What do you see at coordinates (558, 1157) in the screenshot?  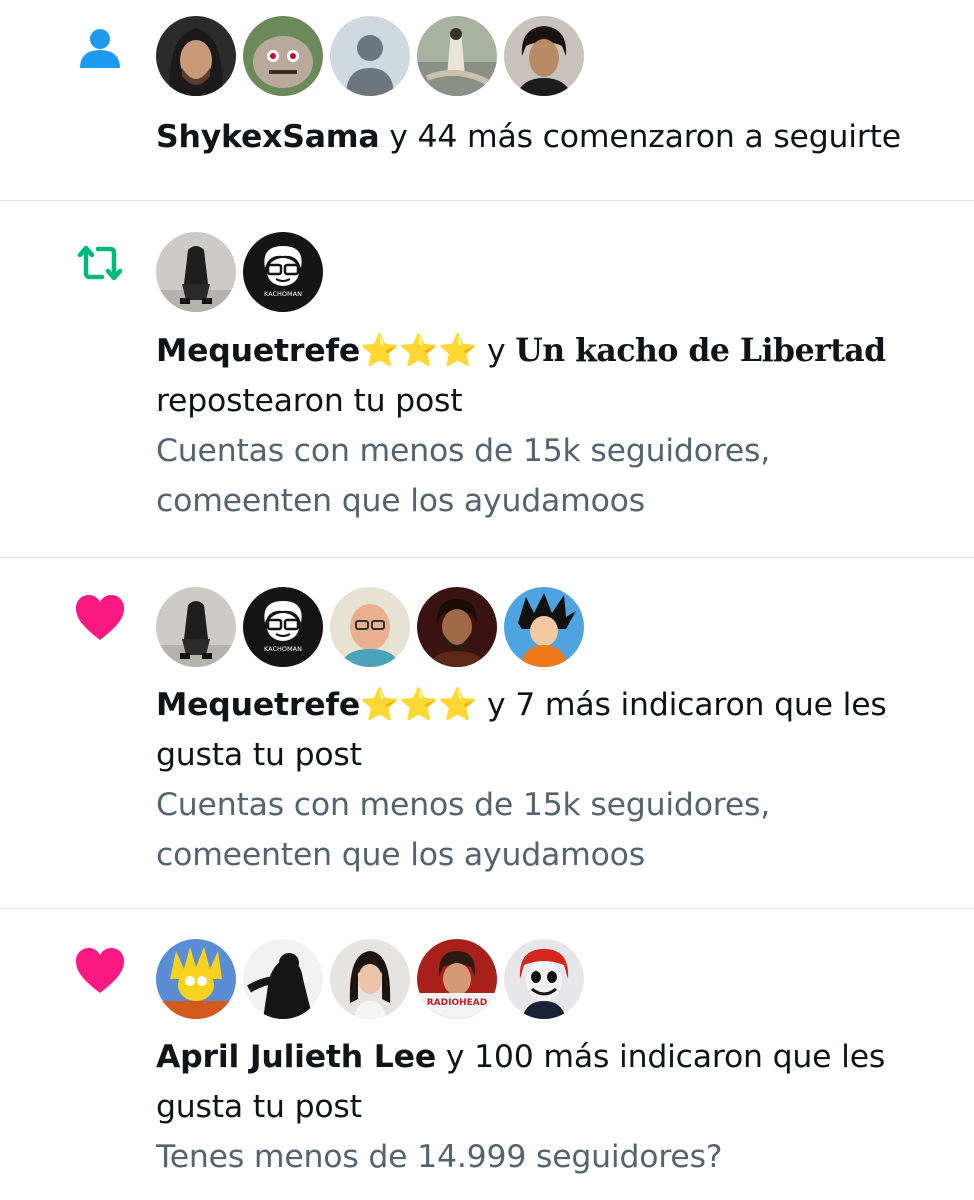 I see `post-snippet: Tenes menos de 14.999 seguidores?` at bounding box center [558, 1157].